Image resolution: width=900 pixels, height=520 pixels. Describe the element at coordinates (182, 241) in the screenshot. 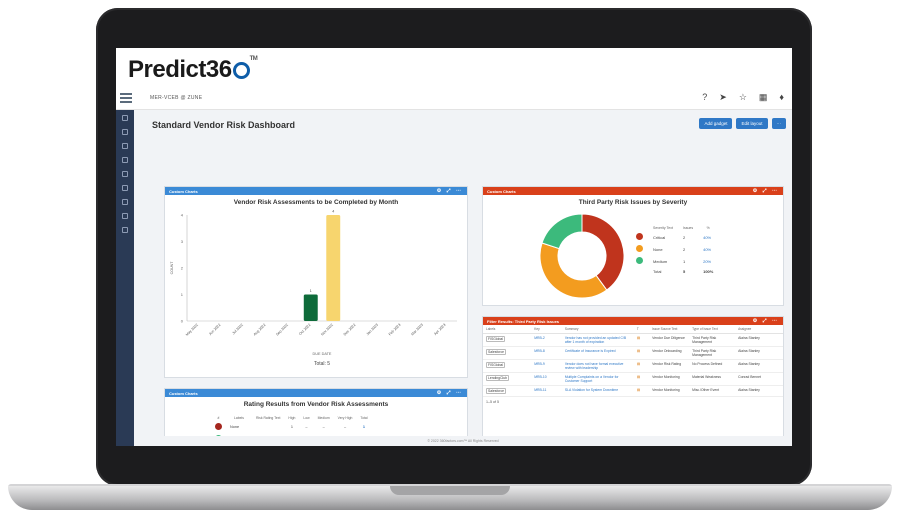

I see `y-tick-label: 3` at that location.